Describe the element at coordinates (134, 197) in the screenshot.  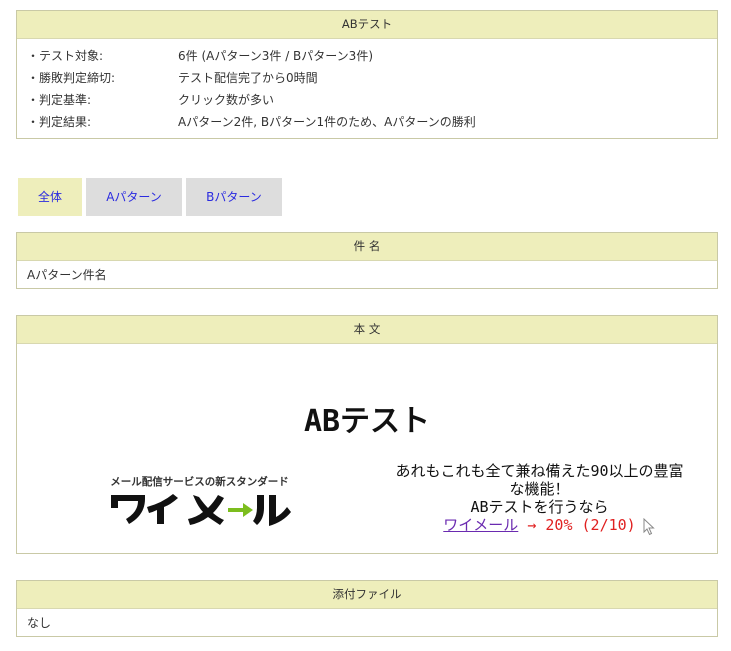
I see `tab-pattern-a: Aパターン` at that location.